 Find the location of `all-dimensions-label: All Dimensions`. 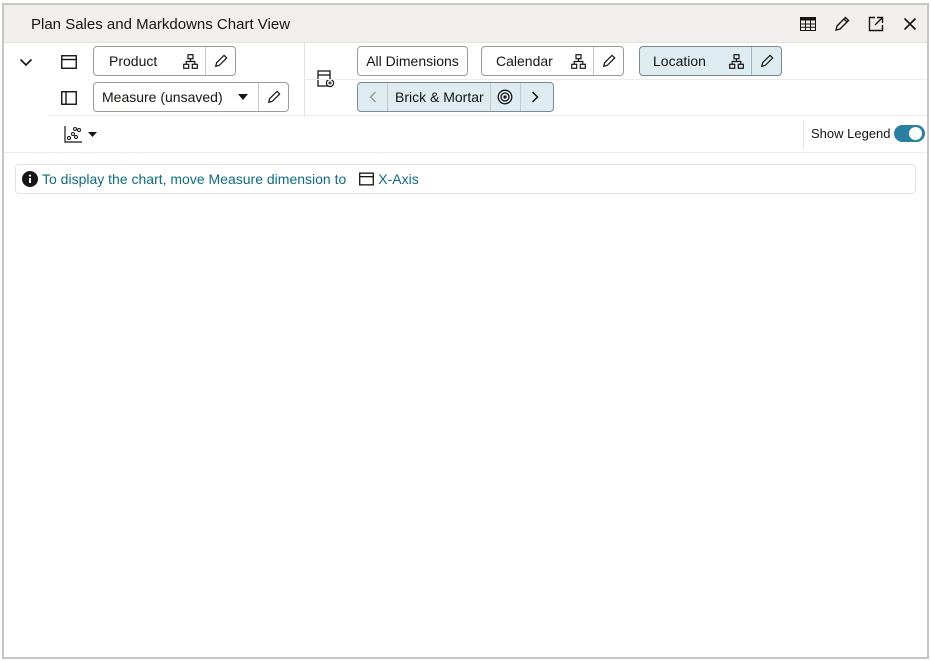

all-dimensions-label: All Dimensions is located at coordinates (412, 61).